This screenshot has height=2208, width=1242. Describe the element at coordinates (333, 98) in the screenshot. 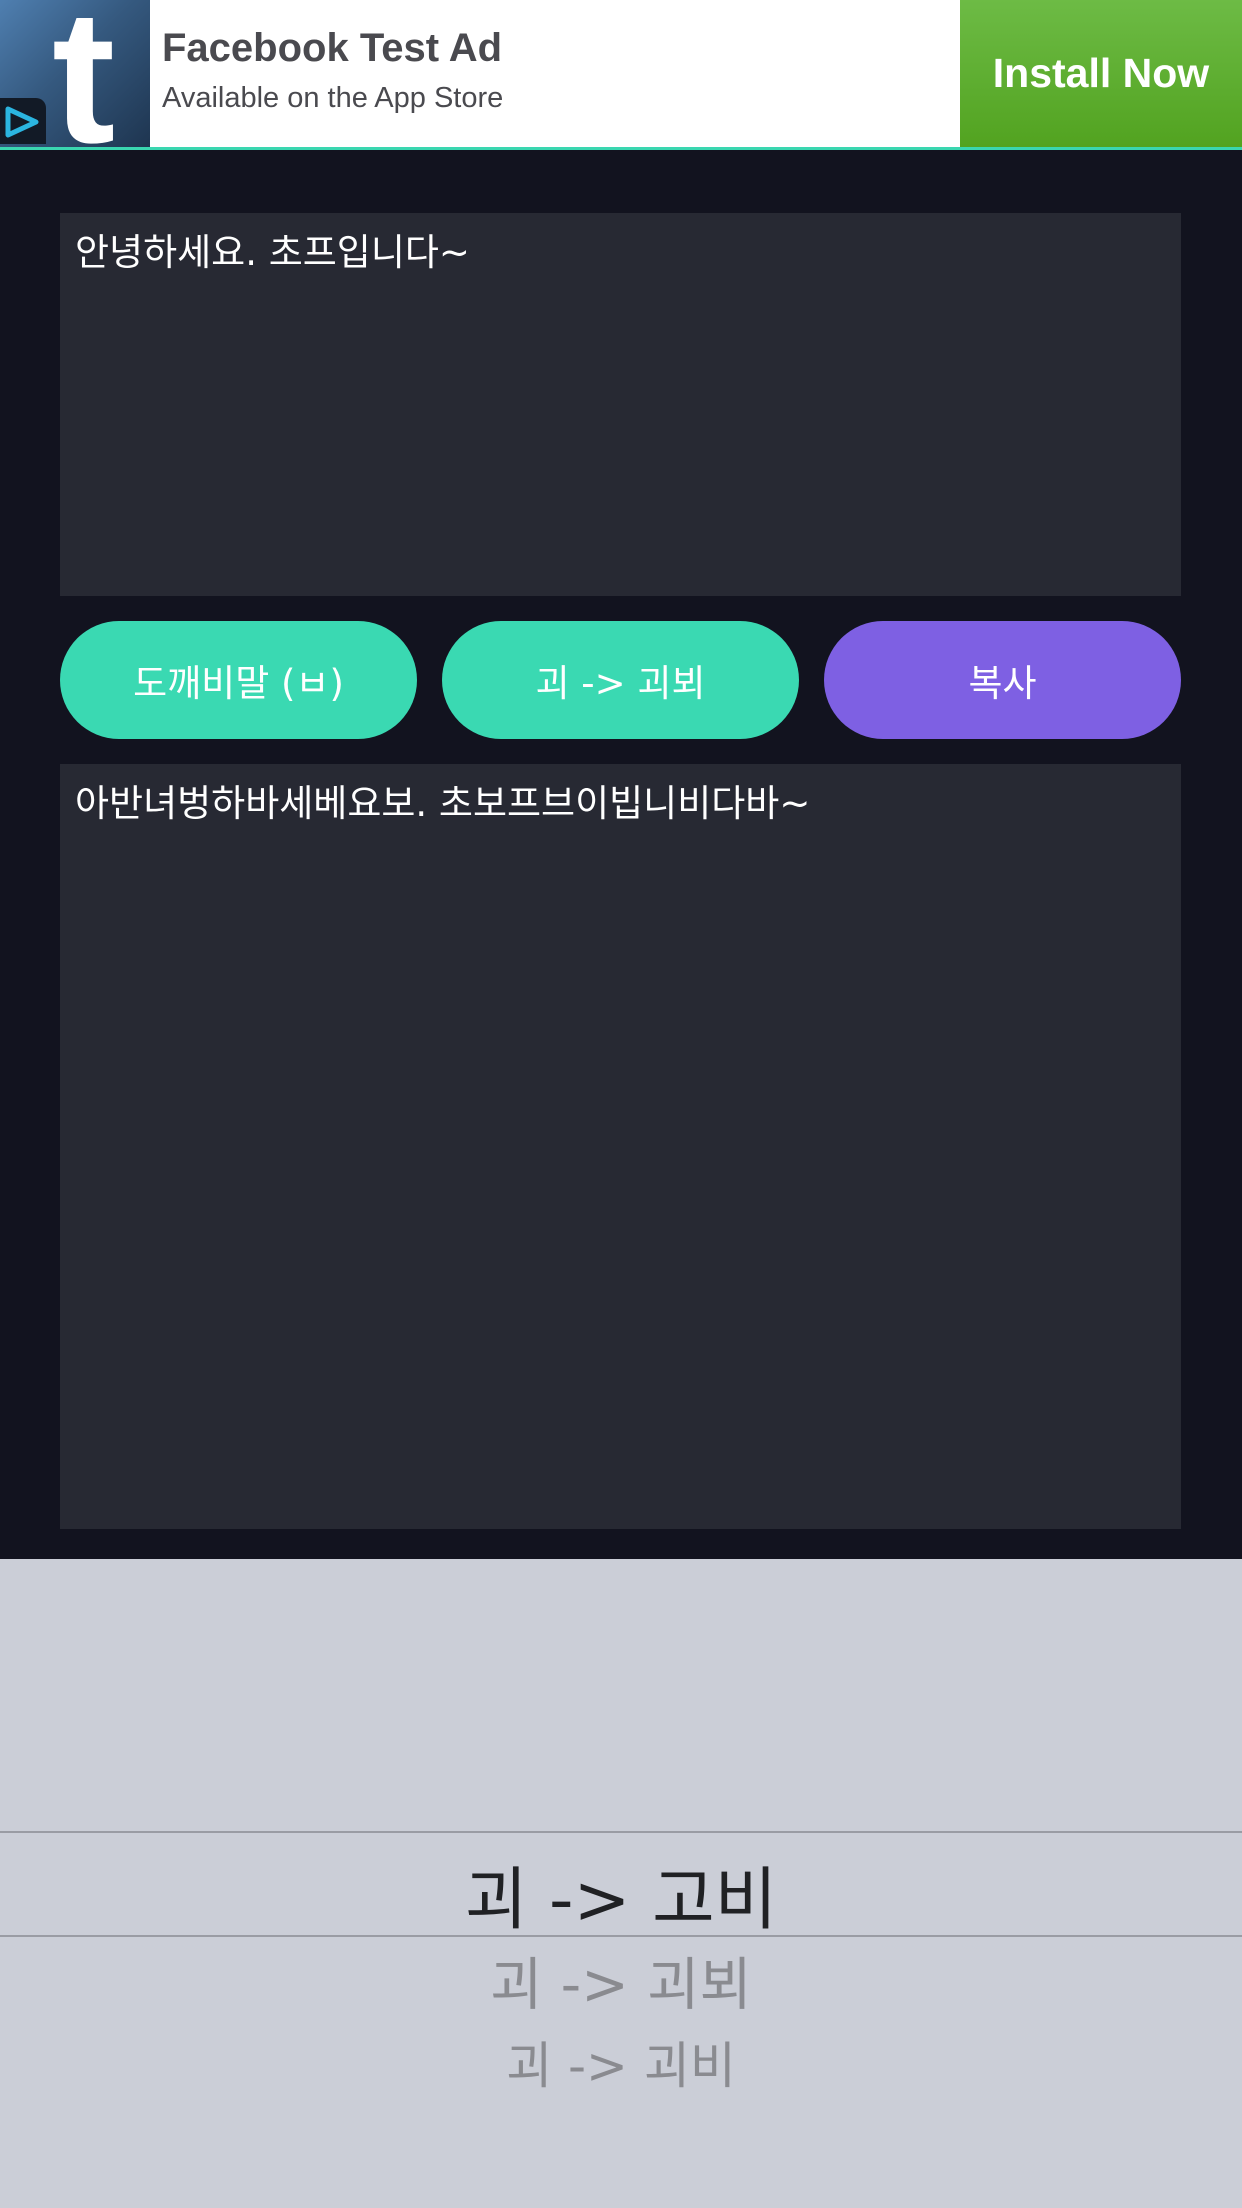

I see `ad-subtitle: Available on the App Store` at that location.